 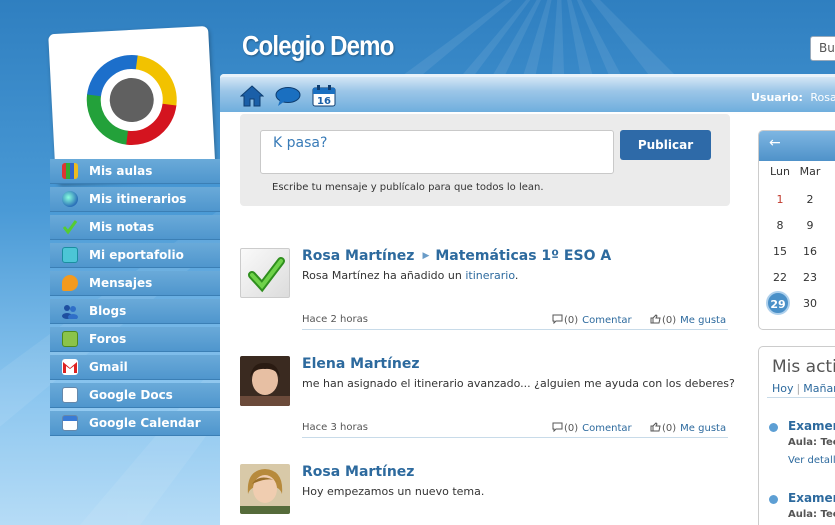 I want to click on sidebar-item-mis-notas: Mis notas, so click(x=135, y=227).